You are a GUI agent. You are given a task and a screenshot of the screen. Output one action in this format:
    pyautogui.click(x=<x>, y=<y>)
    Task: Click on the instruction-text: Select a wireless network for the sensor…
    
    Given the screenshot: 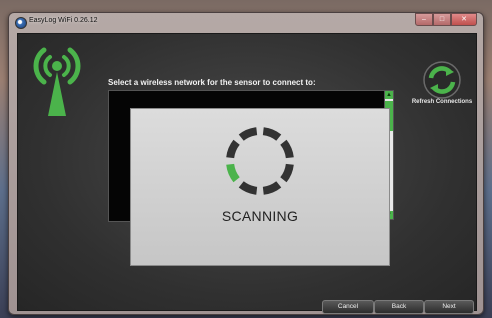 What is the action you would take?
    pyautogui.click(x=212, y=82)
    